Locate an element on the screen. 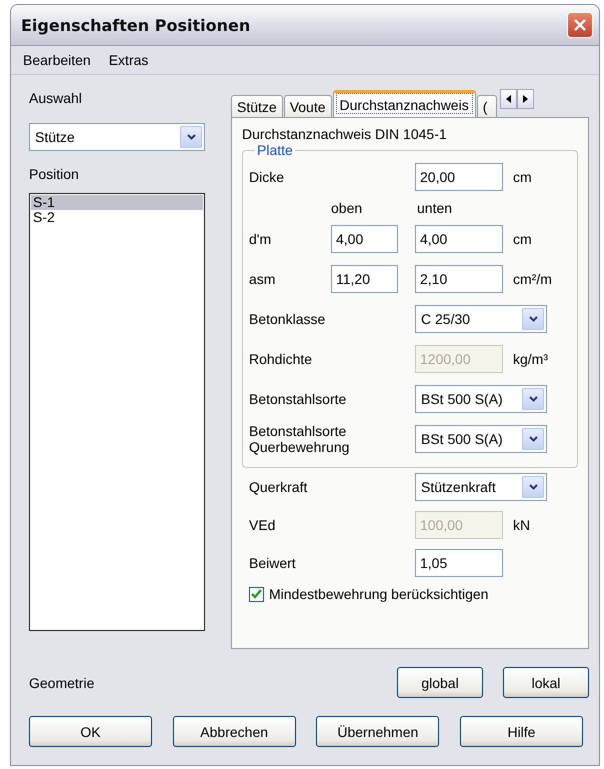  field-label: Querkraft is located at coordinates (278, 487).